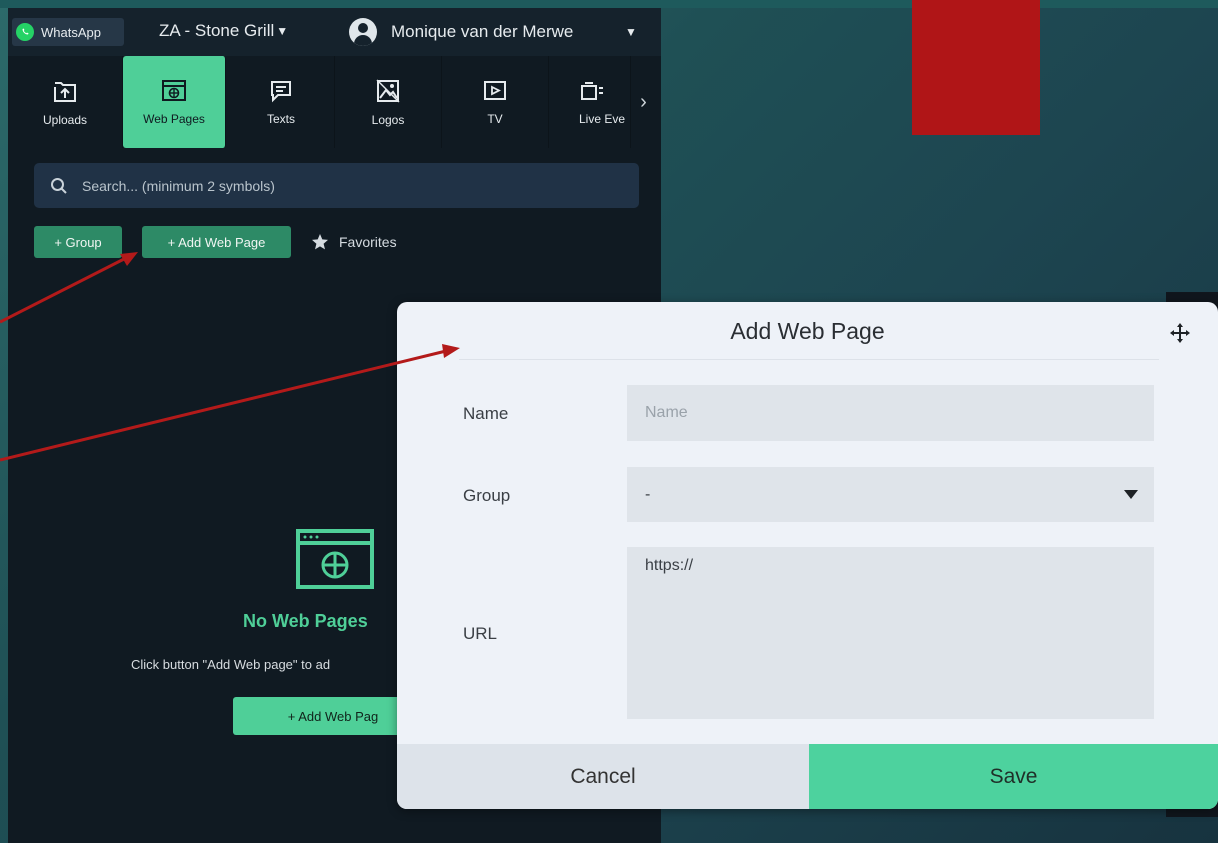 This screenshot has height=843, width=1218. I want to click on tab-logos: Logos, so click(388, 102).